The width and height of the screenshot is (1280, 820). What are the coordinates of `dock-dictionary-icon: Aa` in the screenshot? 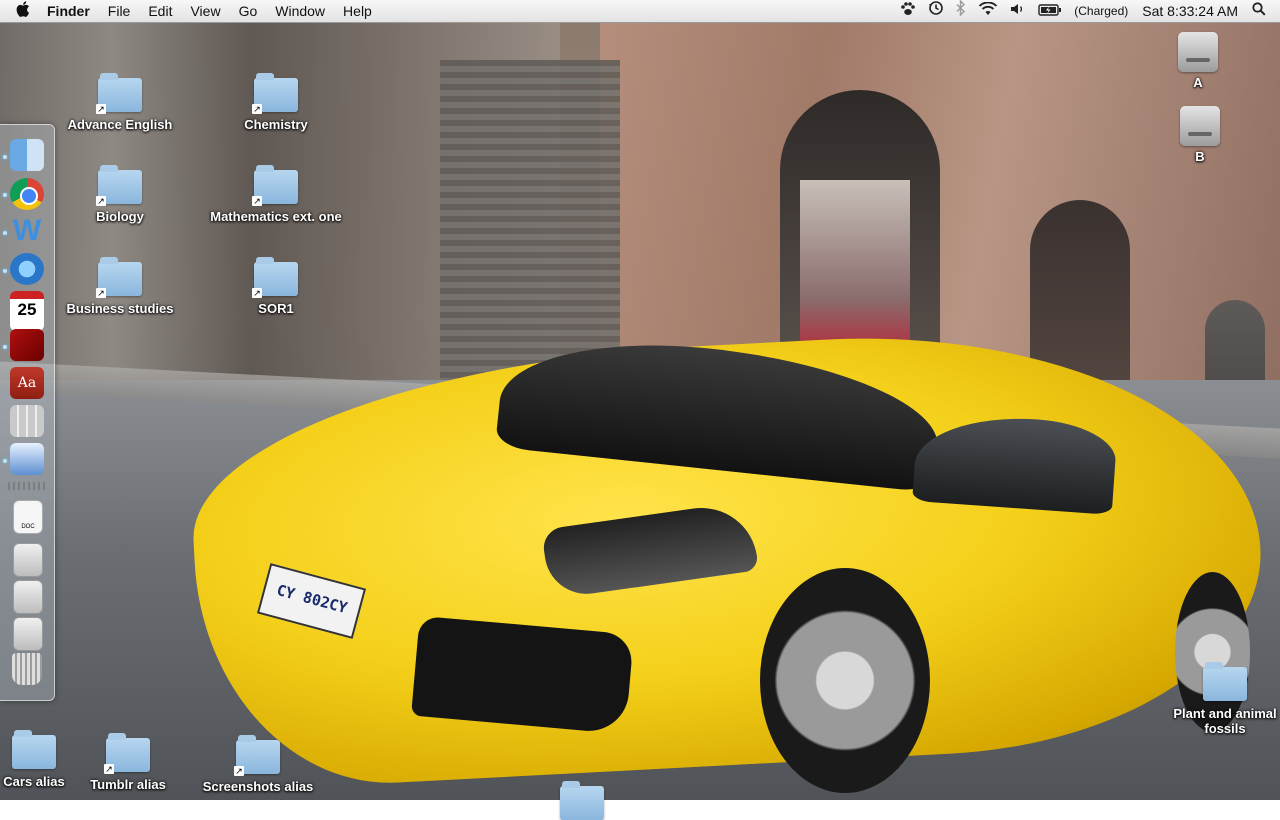 It's located at (27, 383).